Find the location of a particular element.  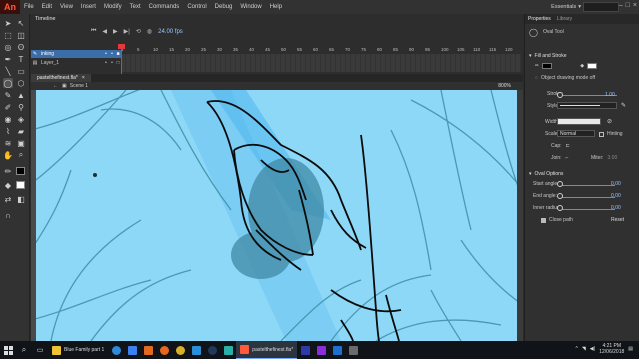

delete-icon: ⊘ is located at coordinates (609, 121).